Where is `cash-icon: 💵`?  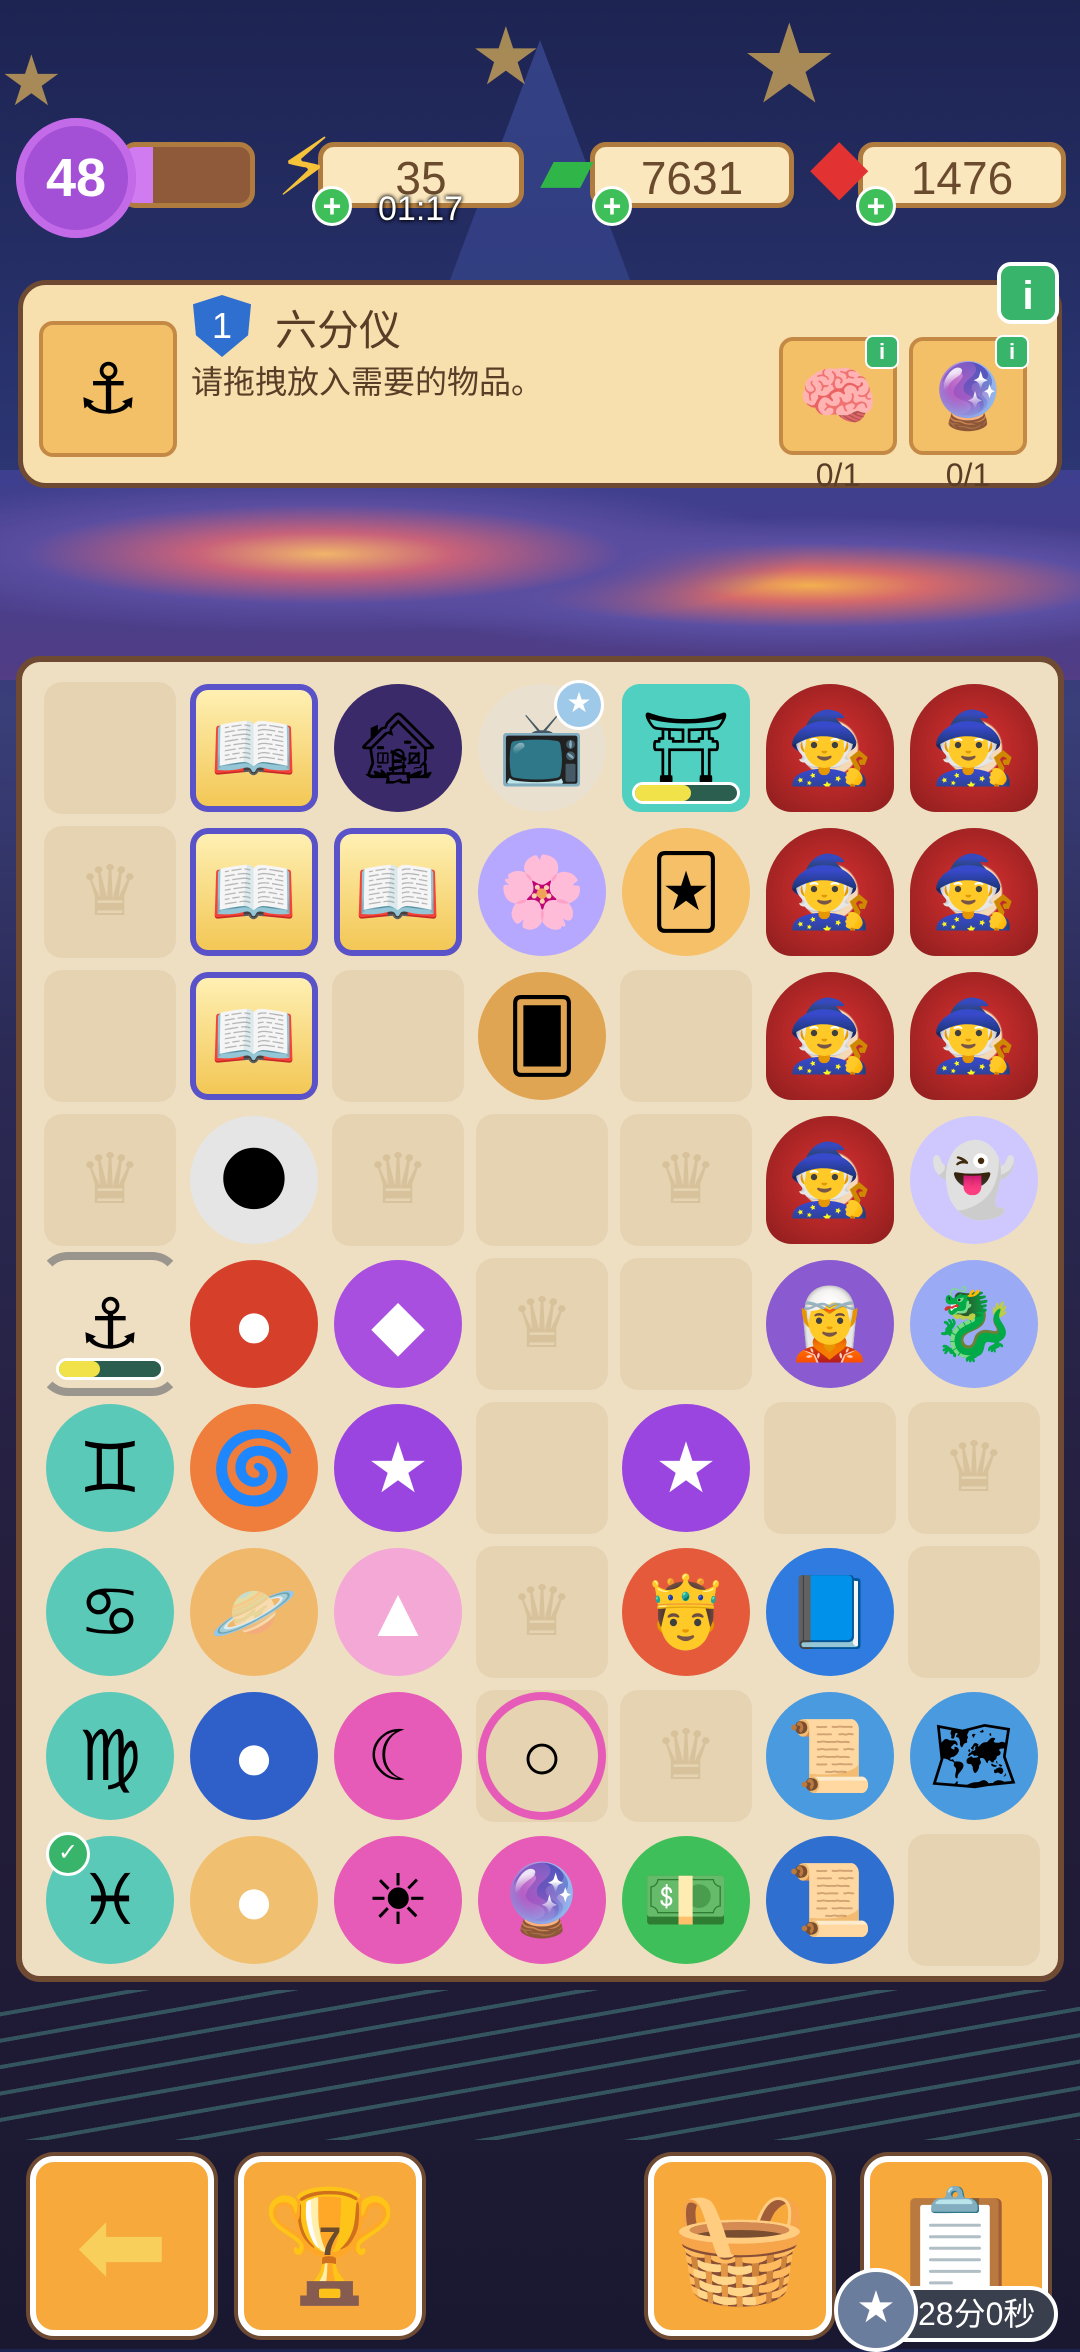 cash-icon: 💵 is located at coordinates (686, 1900).